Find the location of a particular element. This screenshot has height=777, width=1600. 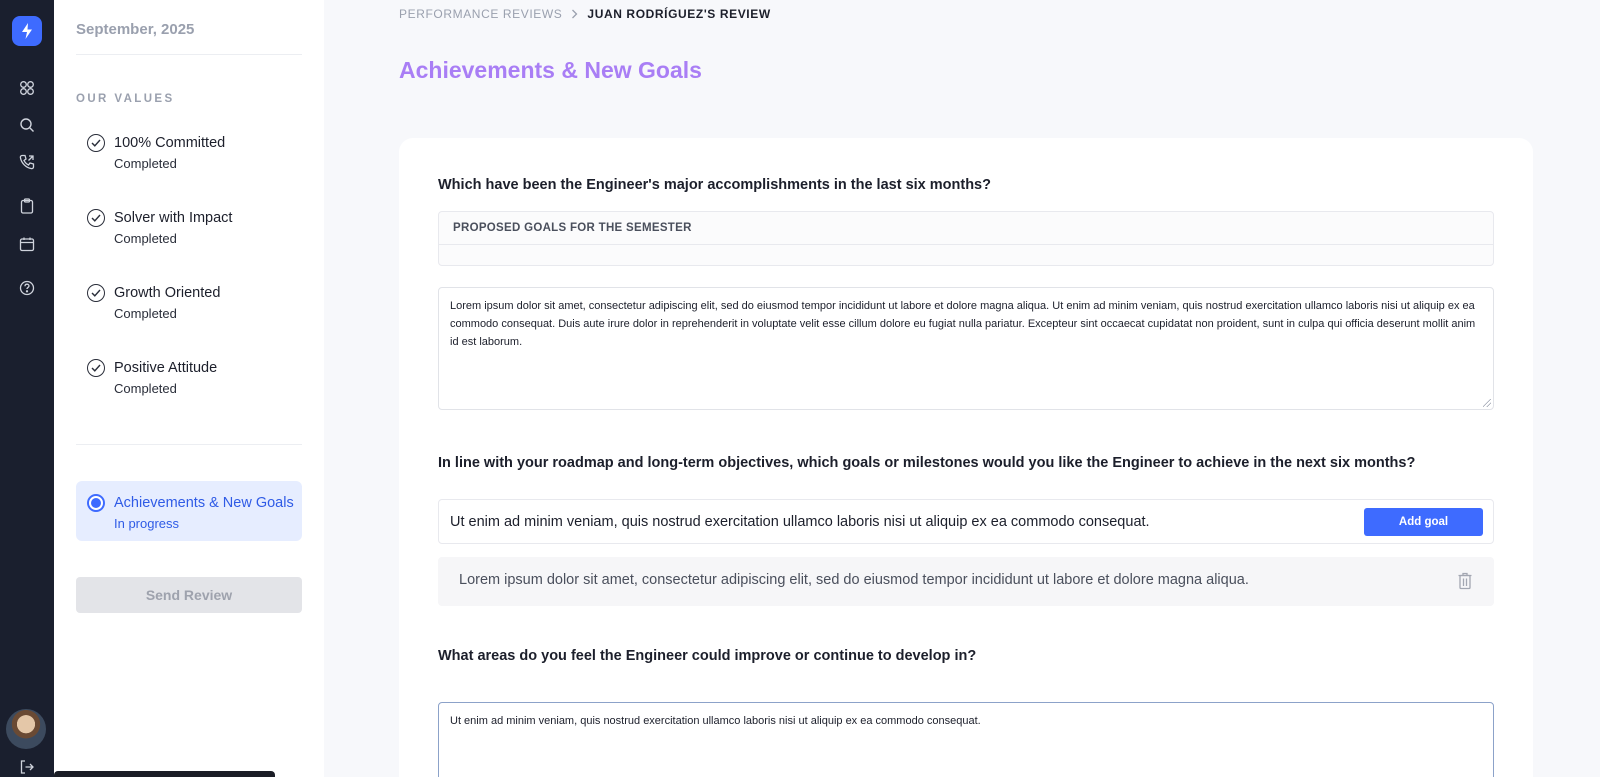

clipboard-icon is located at coordinates (27, 206).